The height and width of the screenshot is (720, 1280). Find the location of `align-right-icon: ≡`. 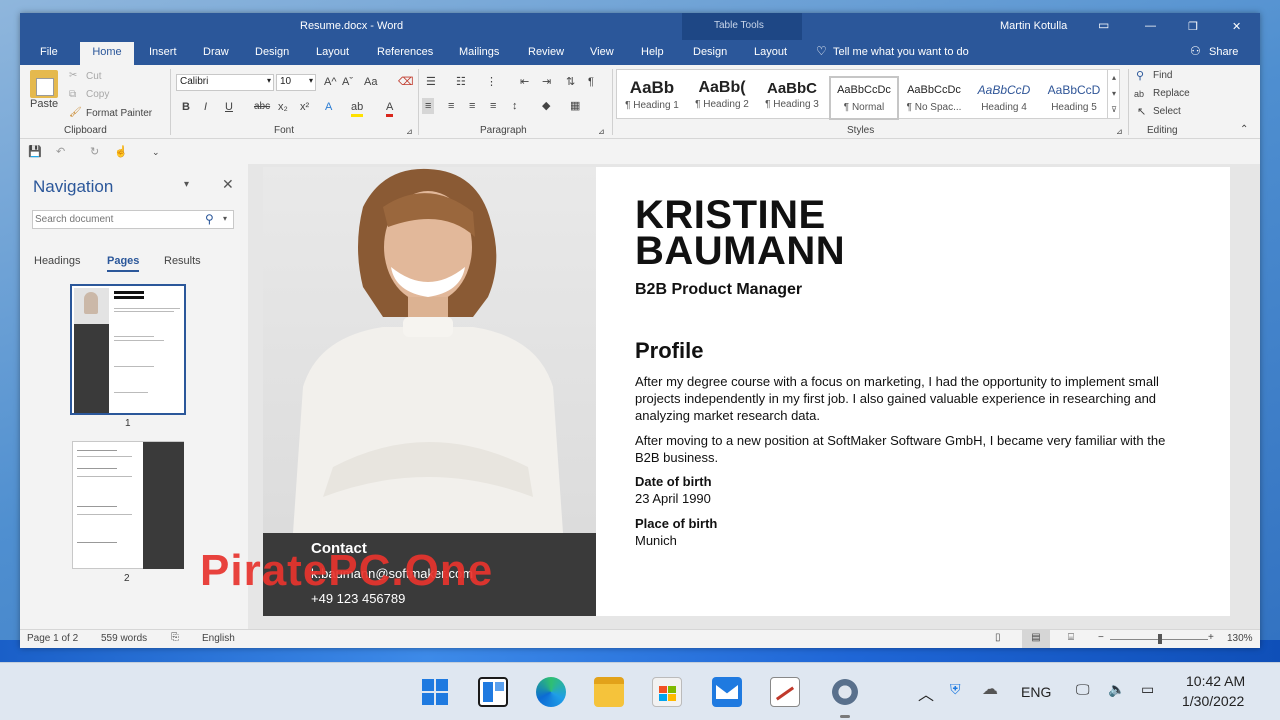

align-right-icon: ≡ is located at coordinates (472, 106).